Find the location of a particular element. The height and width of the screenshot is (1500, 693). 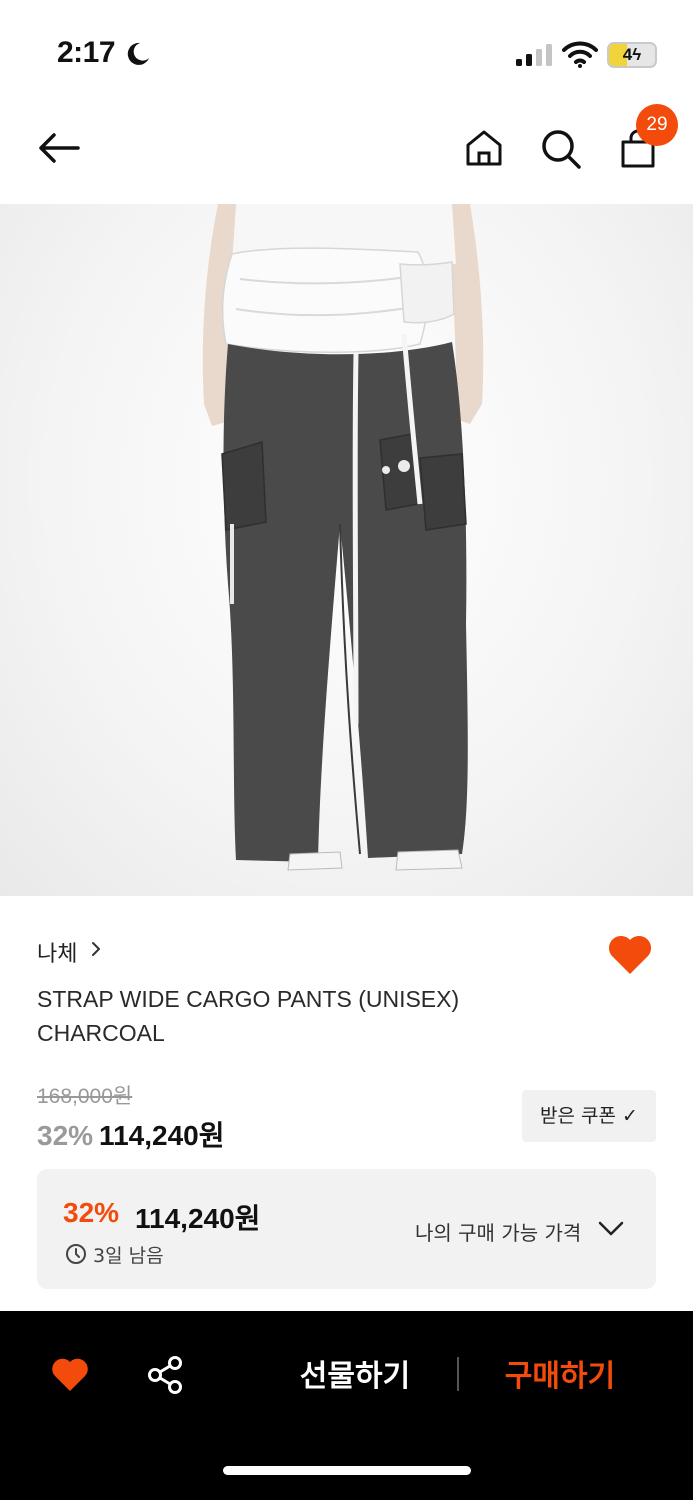

share-icon is located at coordinates (165, 1375).